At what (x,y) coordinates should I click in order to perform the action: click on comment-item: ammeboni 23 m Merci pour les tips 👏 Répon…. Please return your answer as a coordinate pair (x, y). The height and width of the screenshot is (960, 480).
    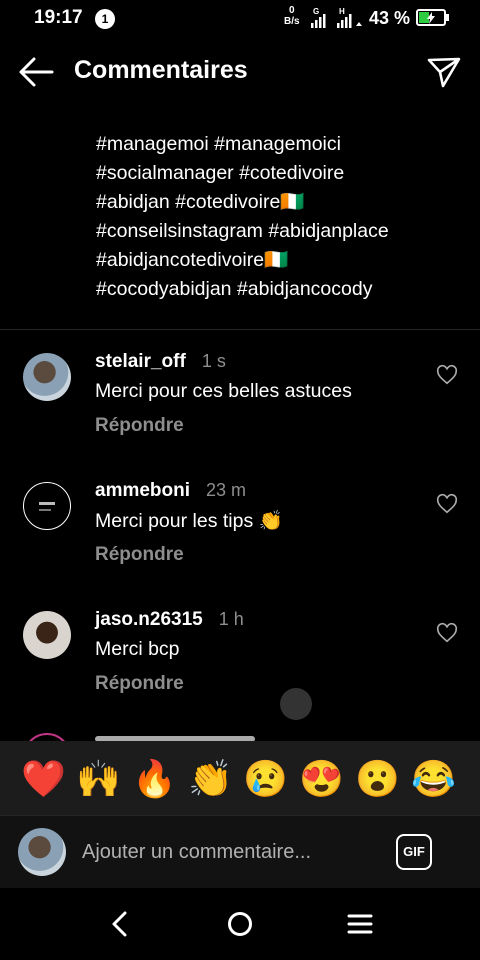
    Looking at the image, I should click on (240, 529).